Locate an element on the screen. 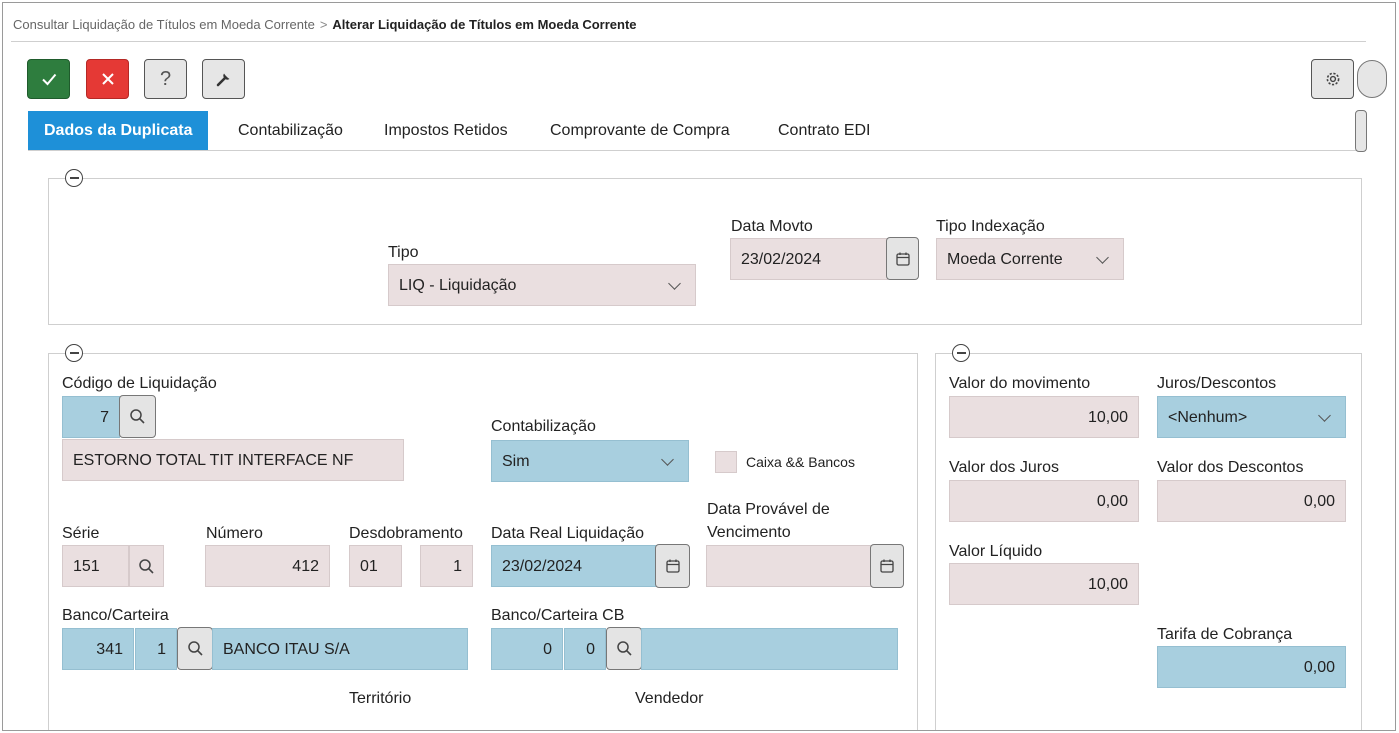  data-provavel-calendar-button is located at coordinates (887, 566).